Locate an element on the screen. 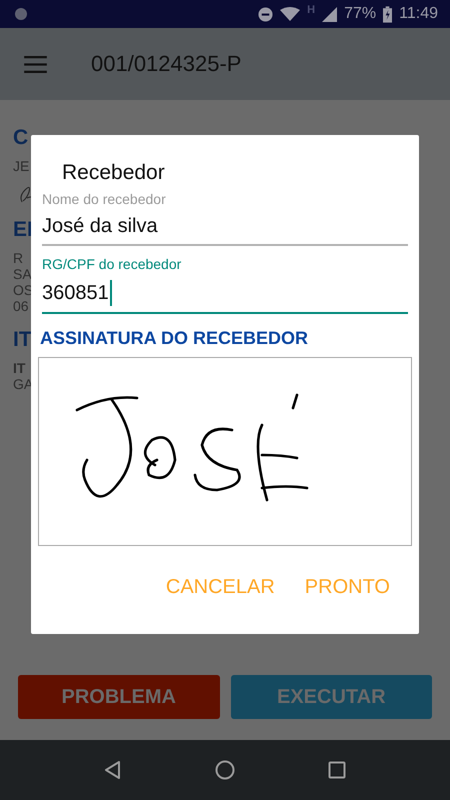  section-text: 06 is located at coordinates (21, 306).